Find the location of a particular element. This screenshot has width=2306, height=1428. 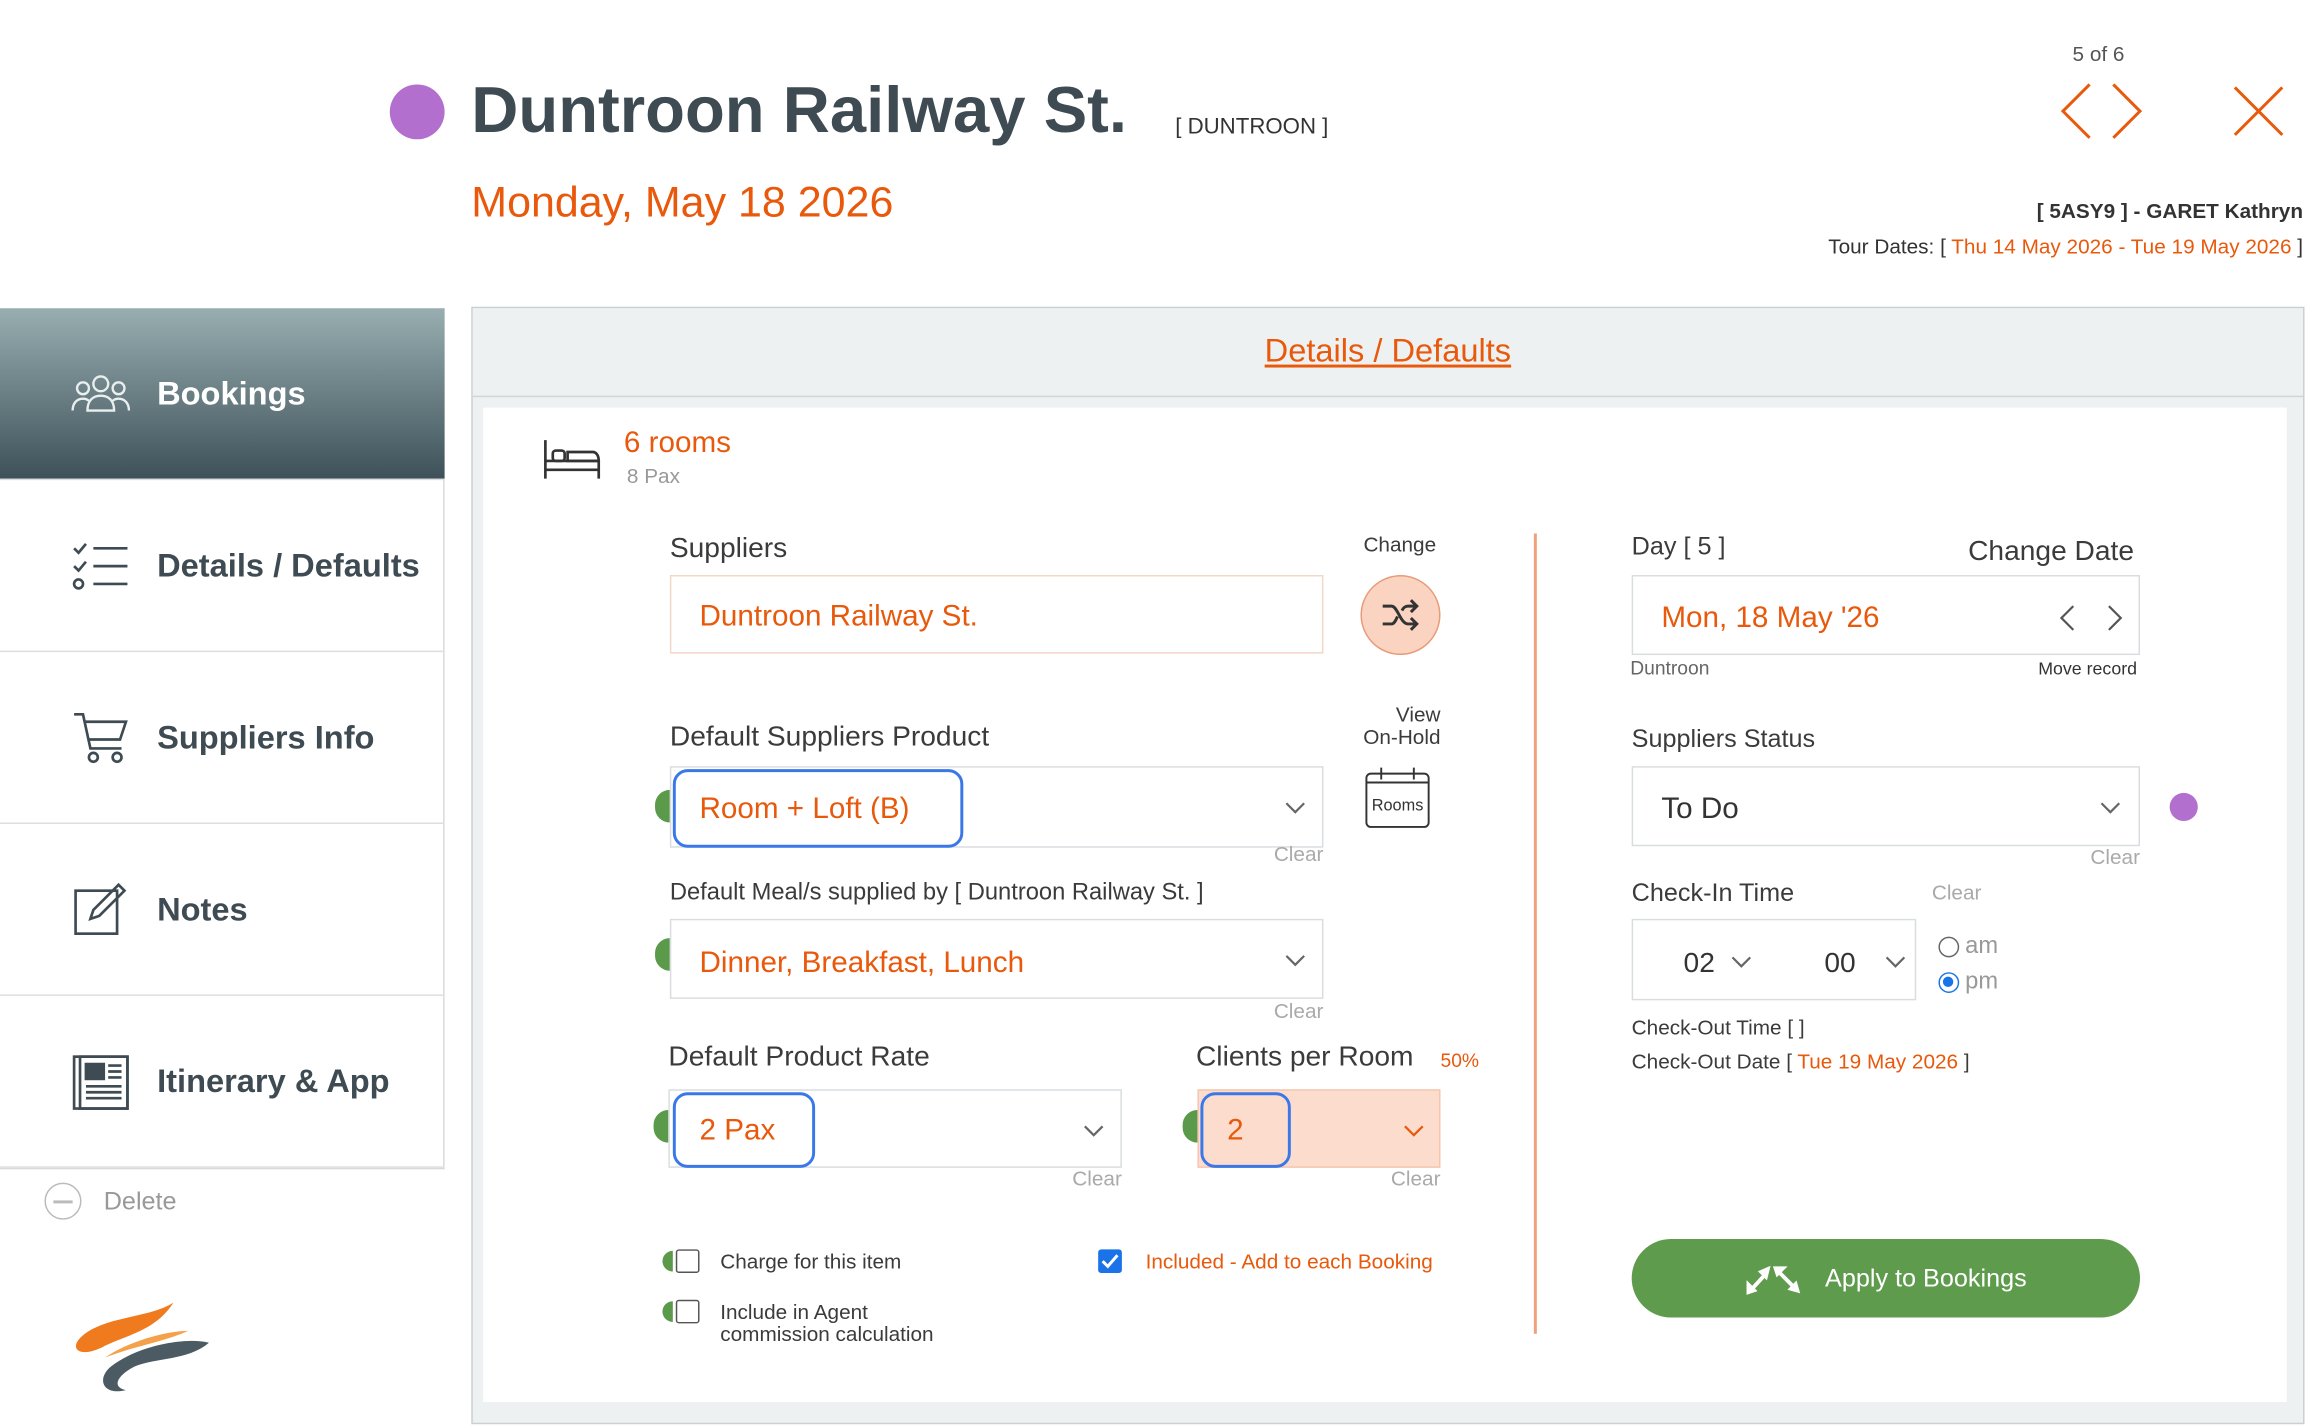

checkout-date: Check-Out Date [ Tue 19 May 2026 ] is located at coordinates (1801, 1061).